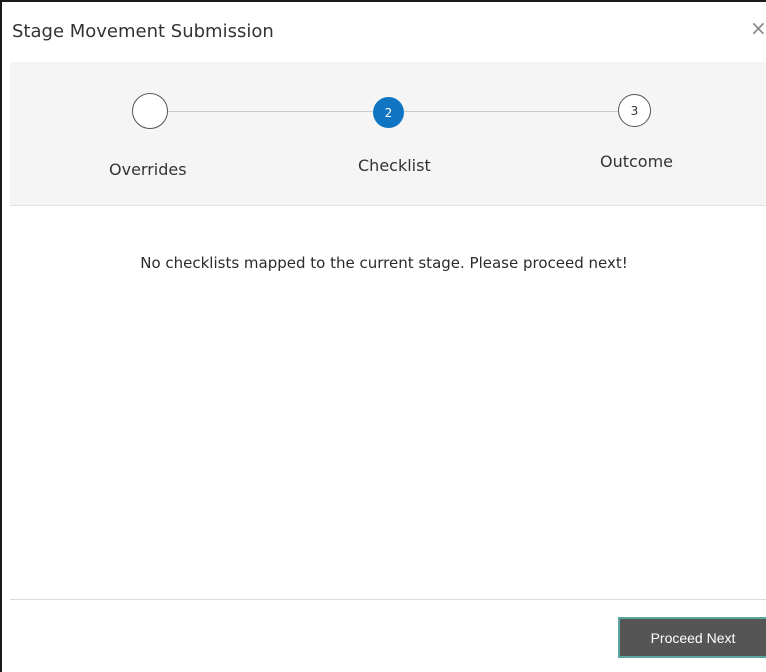 The width and height of the screenshot is (766, 672). Describe the element at coordinates (692, 637) in the screenshot. I see `proceed-next-button: Proceed Next` at that location.